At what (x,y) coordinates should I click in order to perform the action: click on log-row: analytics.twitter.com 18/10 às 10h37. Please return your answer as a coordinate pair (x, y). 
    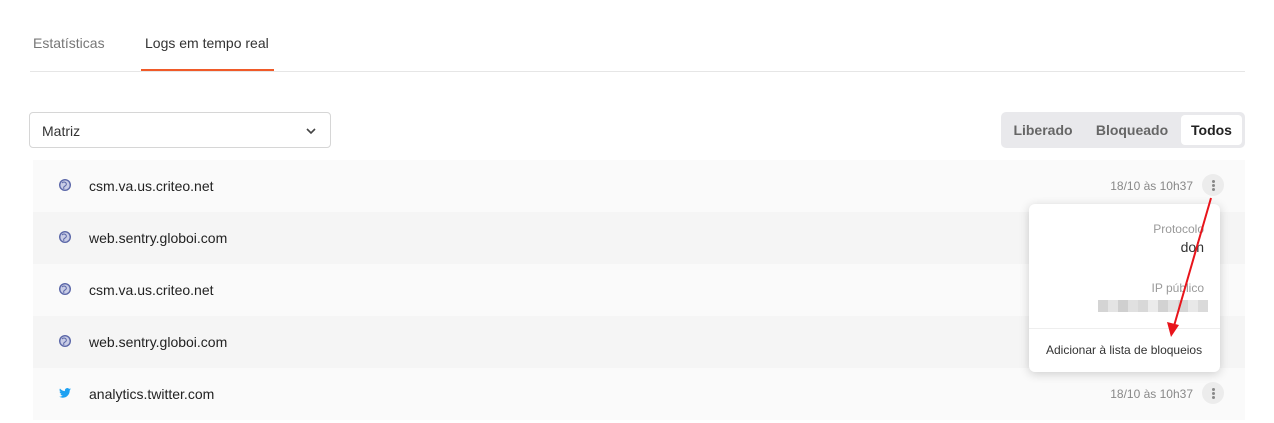
    Looking at the image, I should click on (639, 394).